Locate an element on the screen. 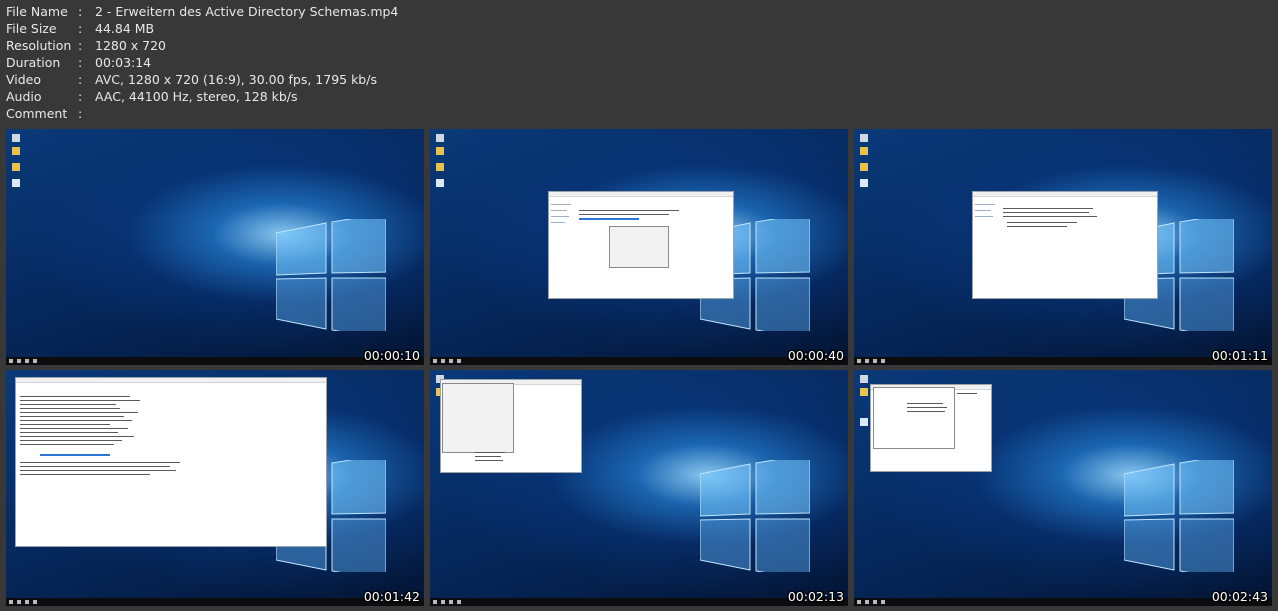 The image size is (1278, 611). timestamp: 00:00:10 is located at coordinates (391, 355).